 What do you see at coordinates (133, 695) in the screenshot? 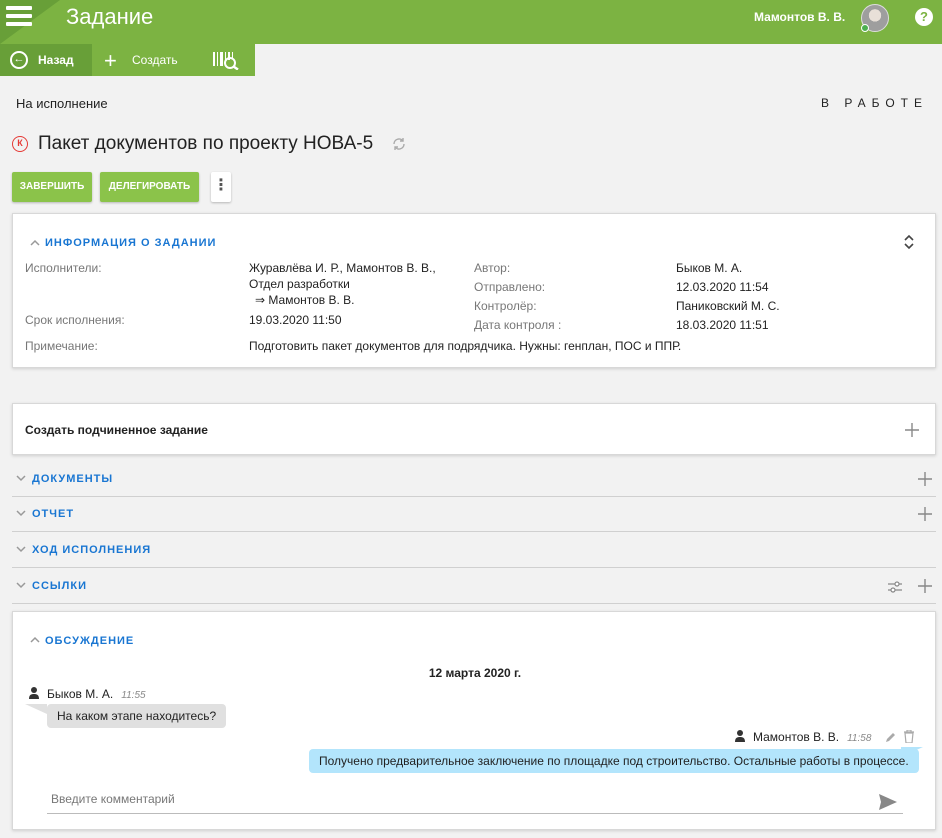
I see `message-time: 11:55` at bounding box center [133, 695].